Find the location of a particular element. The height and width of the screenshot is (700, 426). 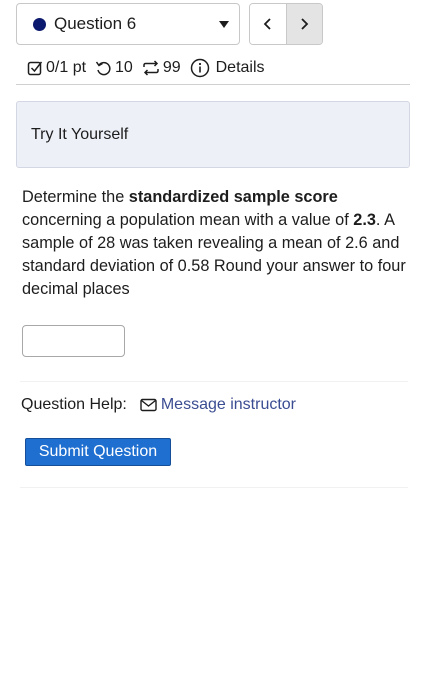

try-it-yourself-label: Try It Yourself is located at coordinates (80, 134).